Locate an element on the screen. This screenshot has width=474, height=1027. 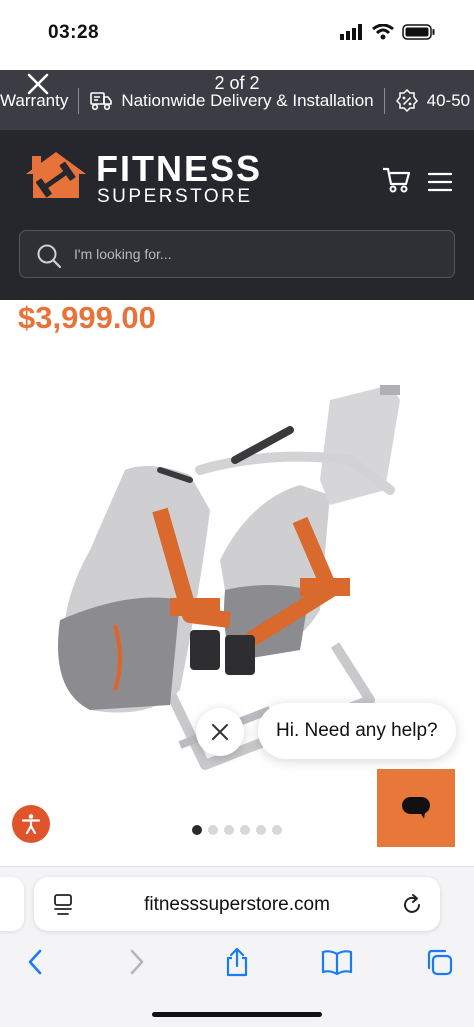
site-logo: FITNESS SUPERSTORE is located at coordinates (159, 183).